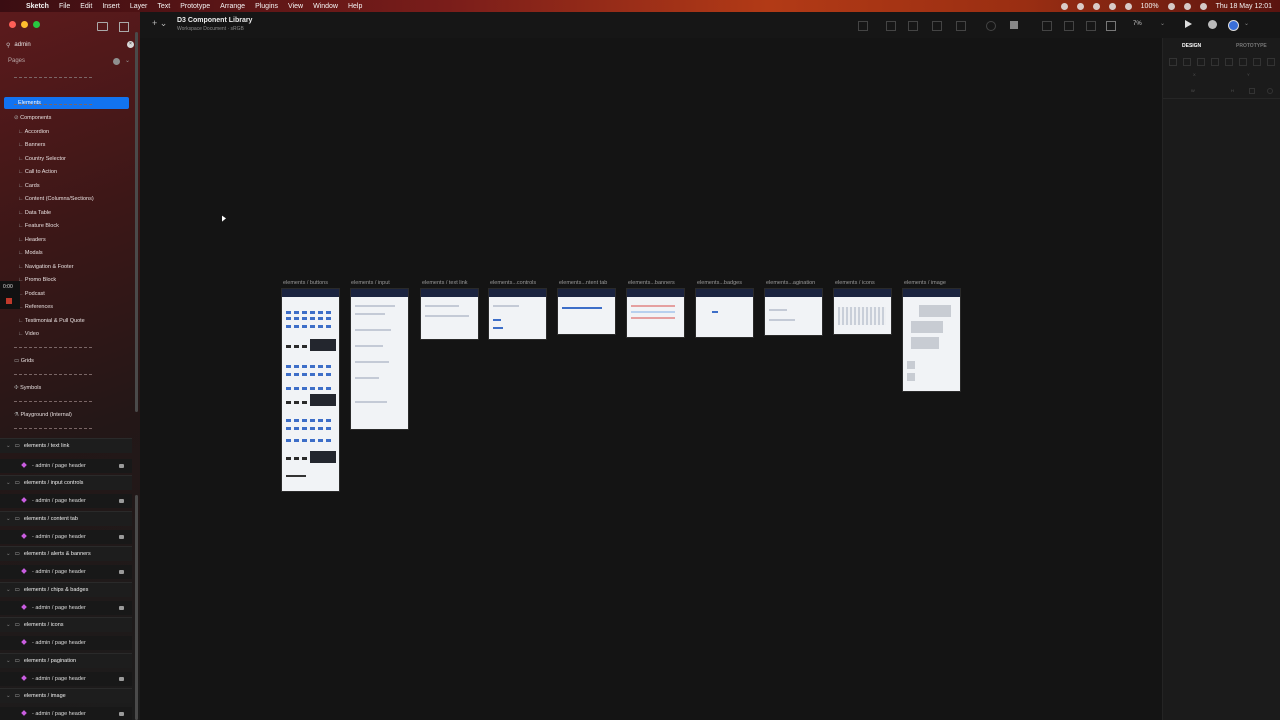 The image size is (1280, 720). I want to click on artboard-image, so click(931, 340).